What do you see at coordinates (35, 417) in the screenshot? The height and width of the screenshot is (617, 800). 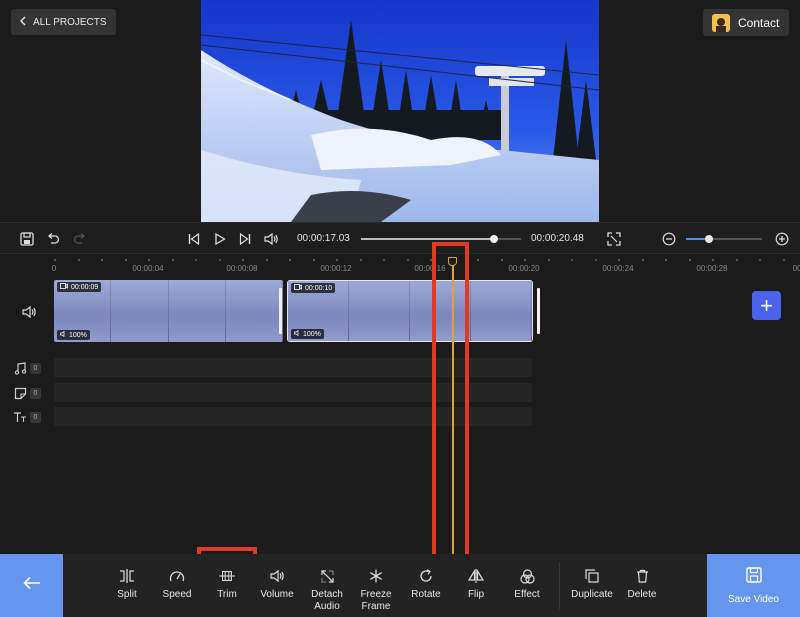 I see `text-track-count: 0` at bounding box center [35, 417].